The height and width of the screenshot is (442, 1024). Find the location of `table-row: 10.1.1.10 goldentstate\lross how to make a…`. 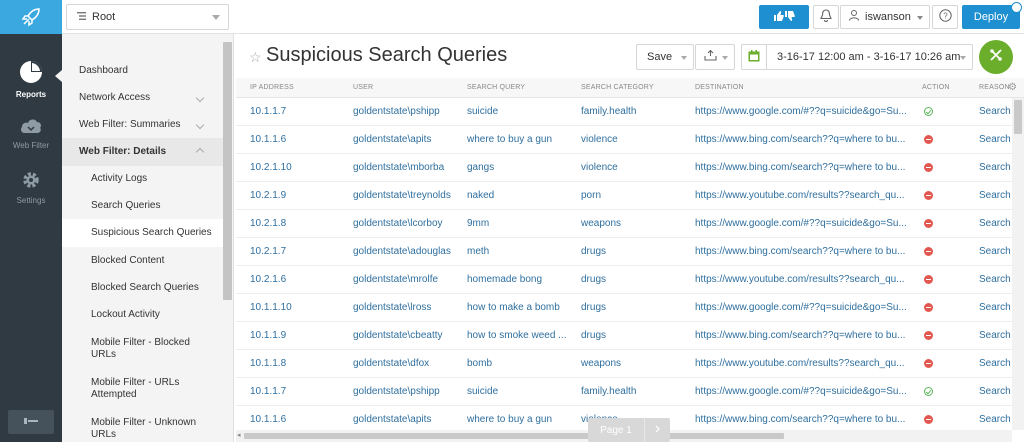

table-row: 10.1.1.10 goldentstate\lross how to make a… is located at coordinates (624, 308).